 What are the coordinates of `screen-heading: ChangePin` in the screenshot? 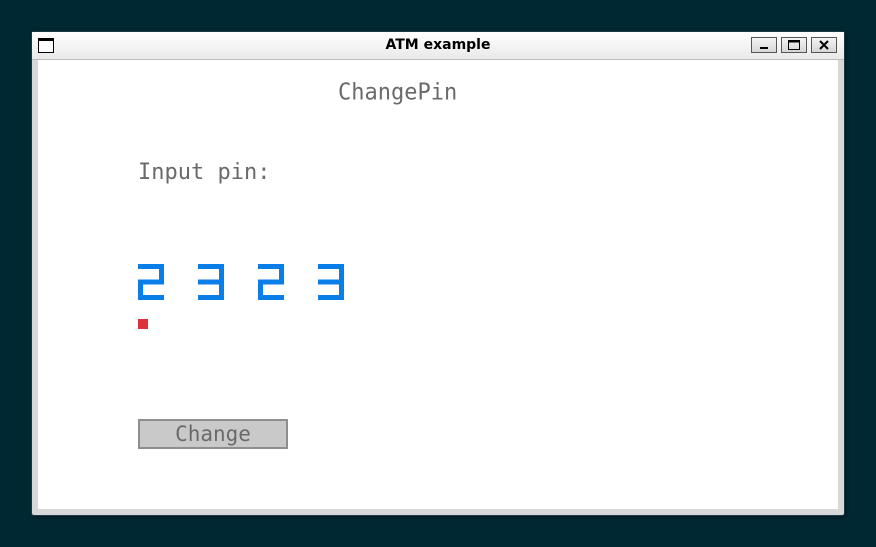 It's located at (398, 92).